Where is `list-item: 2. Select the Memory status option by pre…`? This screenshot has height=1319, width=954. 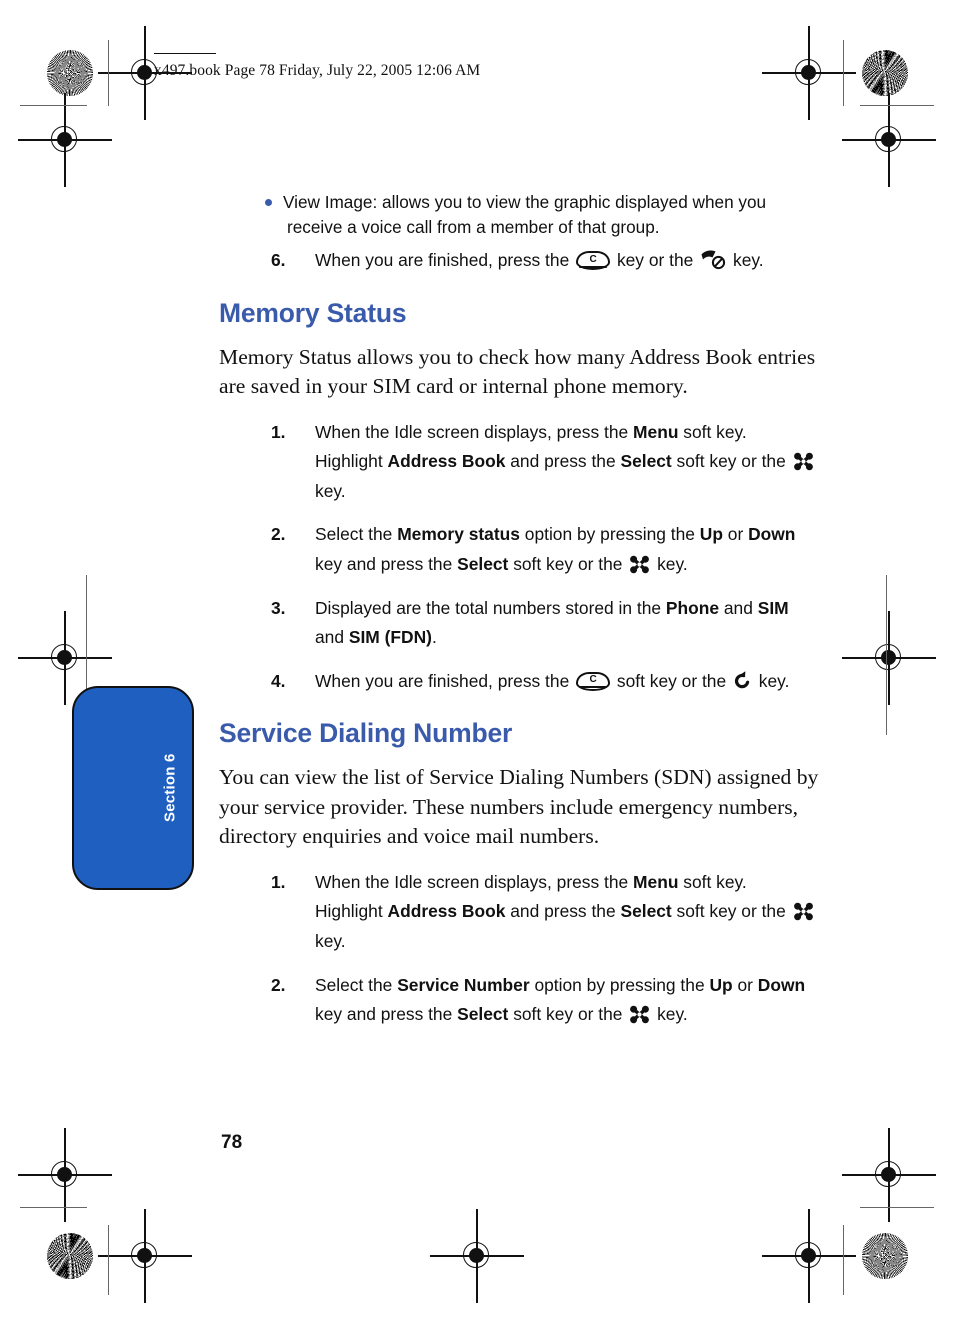 list-item: 2. Select the Memory status option by pre… is located at coordinates (519, 549).